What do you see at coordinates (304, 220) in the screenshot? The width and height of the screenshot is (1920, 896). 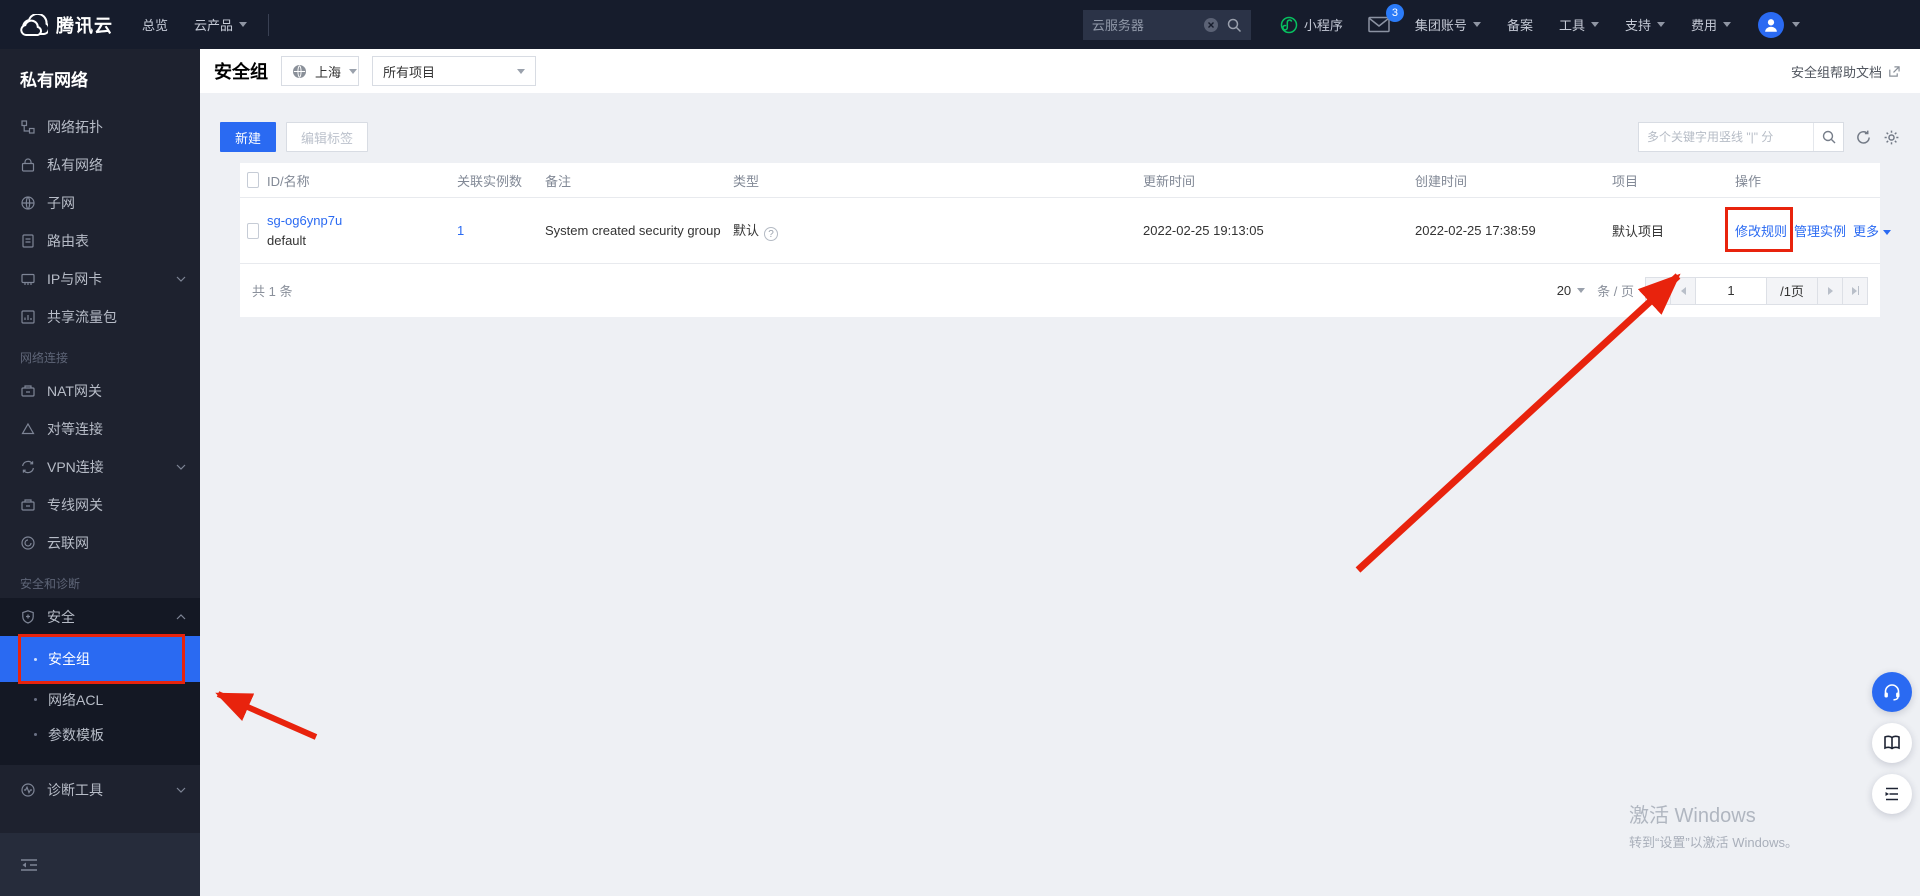 I see `security-group-id-link: sg-og6ynp7u` at bounding box center [304, 220].